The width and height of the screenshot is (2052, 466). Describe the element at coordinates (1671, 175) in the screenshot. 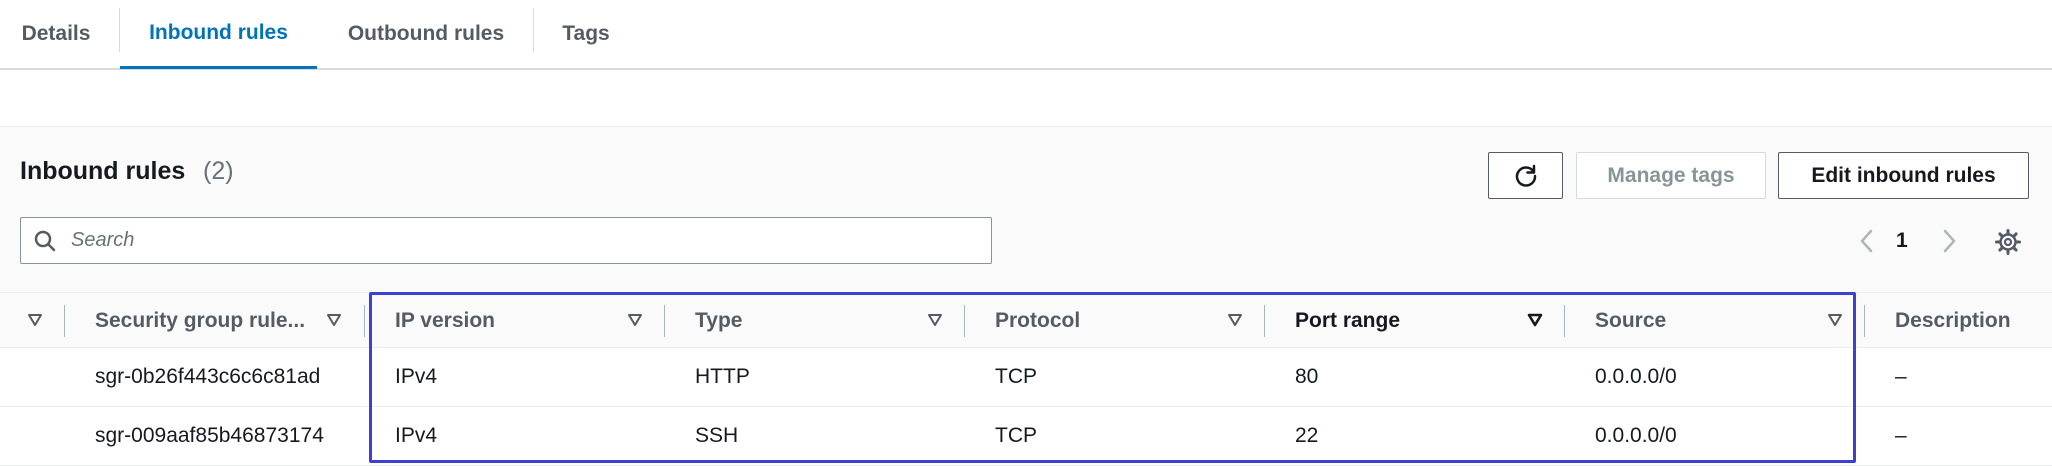

I see `manage-tags-button: Manage tags` at that location.